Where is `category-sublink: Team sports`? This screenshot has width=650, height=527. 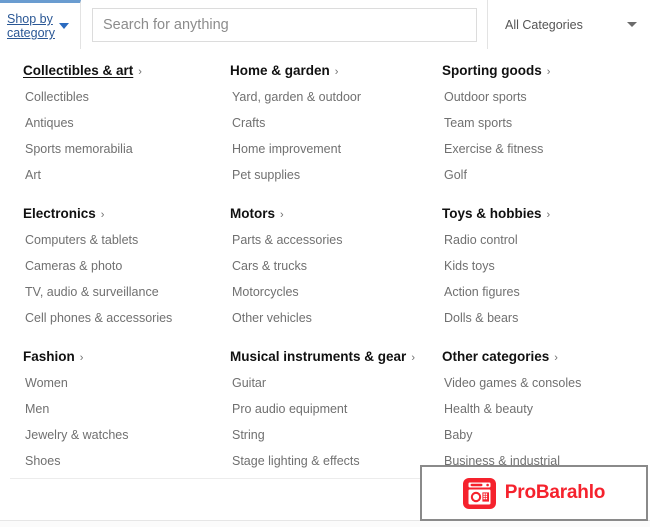
category-sublink: Team sports is located at coordinates (546, 123).